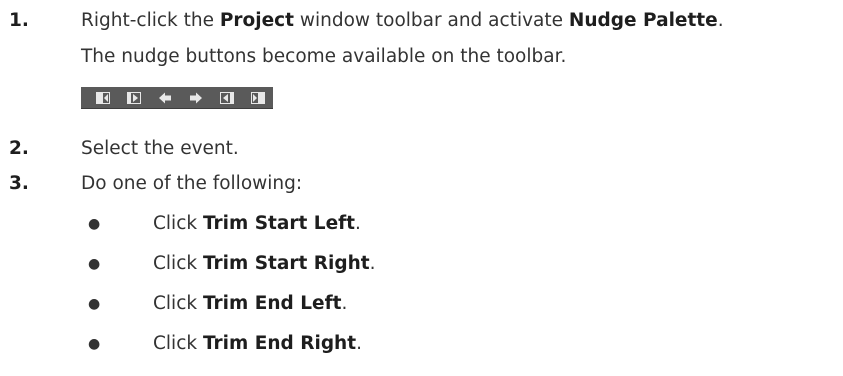  I want to click on step-number: 2., so click(19, 148).